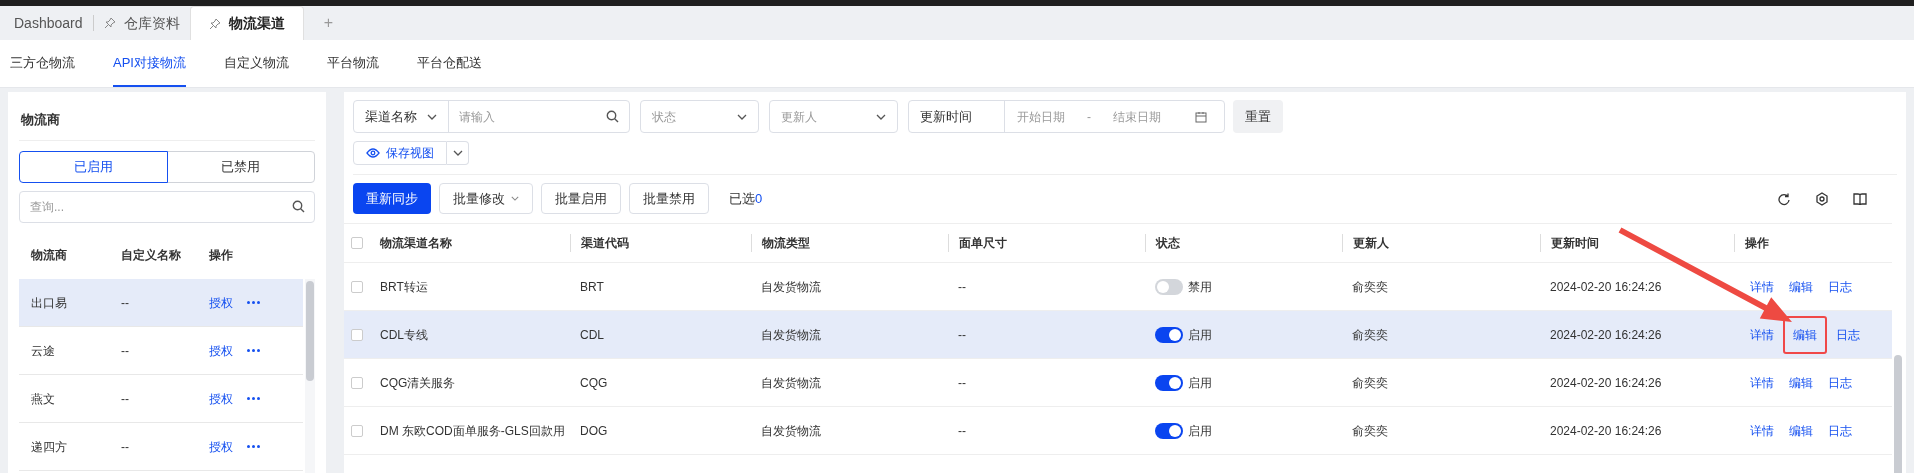  I want to click on table-cell-text: CDL, so click(592, 335).